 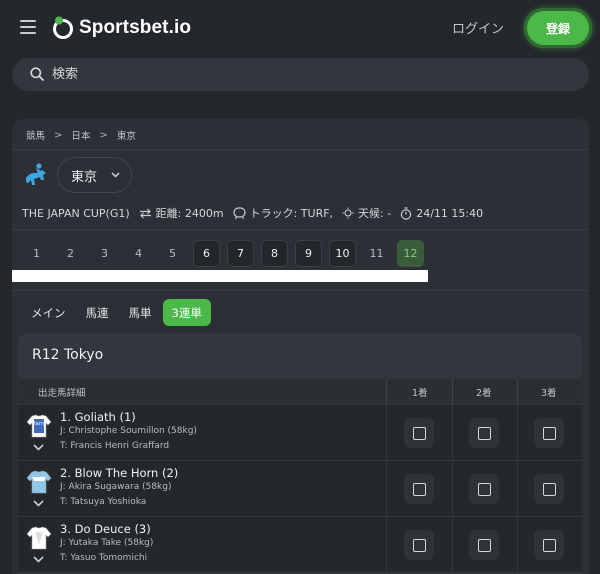 What do you see at coordinates (37, 74) in the screenshot?
I see `search-icon` at bounding box center [37, 74].